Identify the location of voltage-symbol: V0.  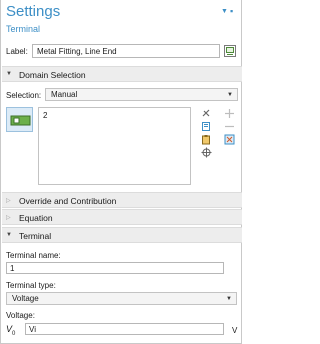
(11, 330).